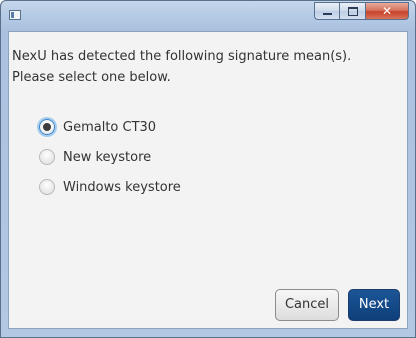 The width and height of the screenshot is (416, 338). I want to click on option-gemalto-ct30: Gemalto CT30, so click(110, 127).